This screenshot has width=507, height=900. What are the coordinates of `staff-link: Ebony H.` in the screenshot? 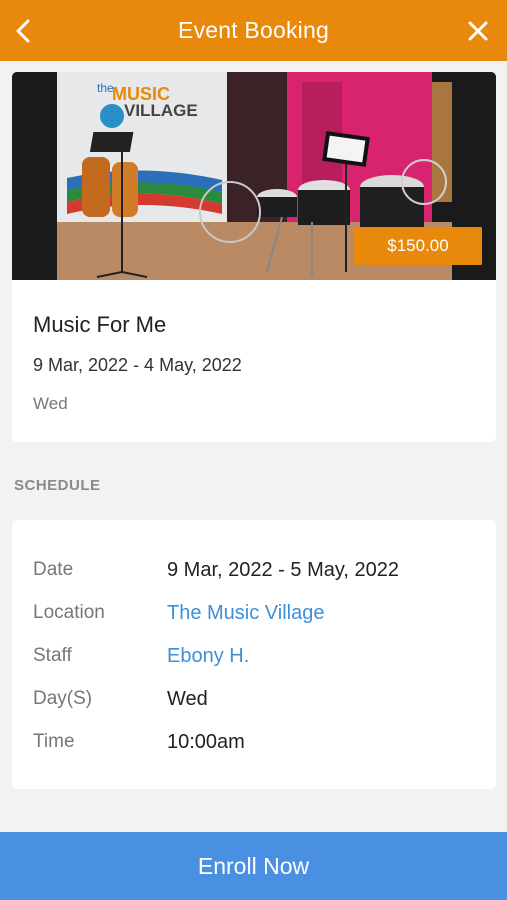 It's located at (208, 656).